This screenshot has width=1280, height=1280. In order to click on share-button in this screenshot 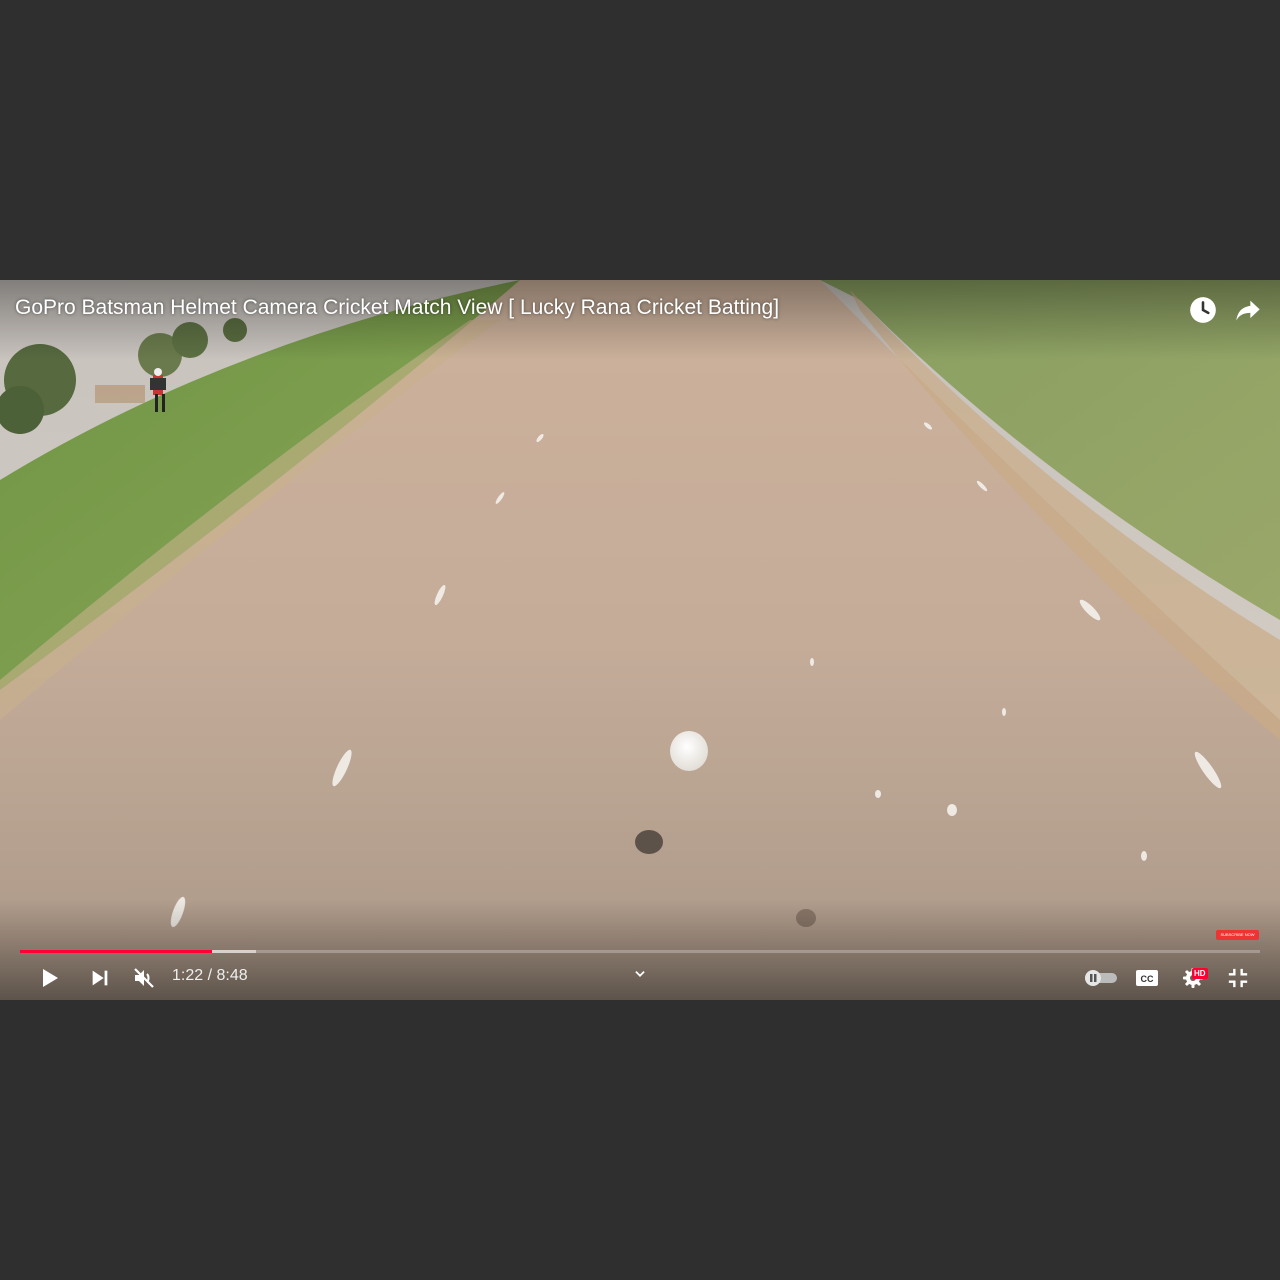, I will do `click(1248, 310)`.